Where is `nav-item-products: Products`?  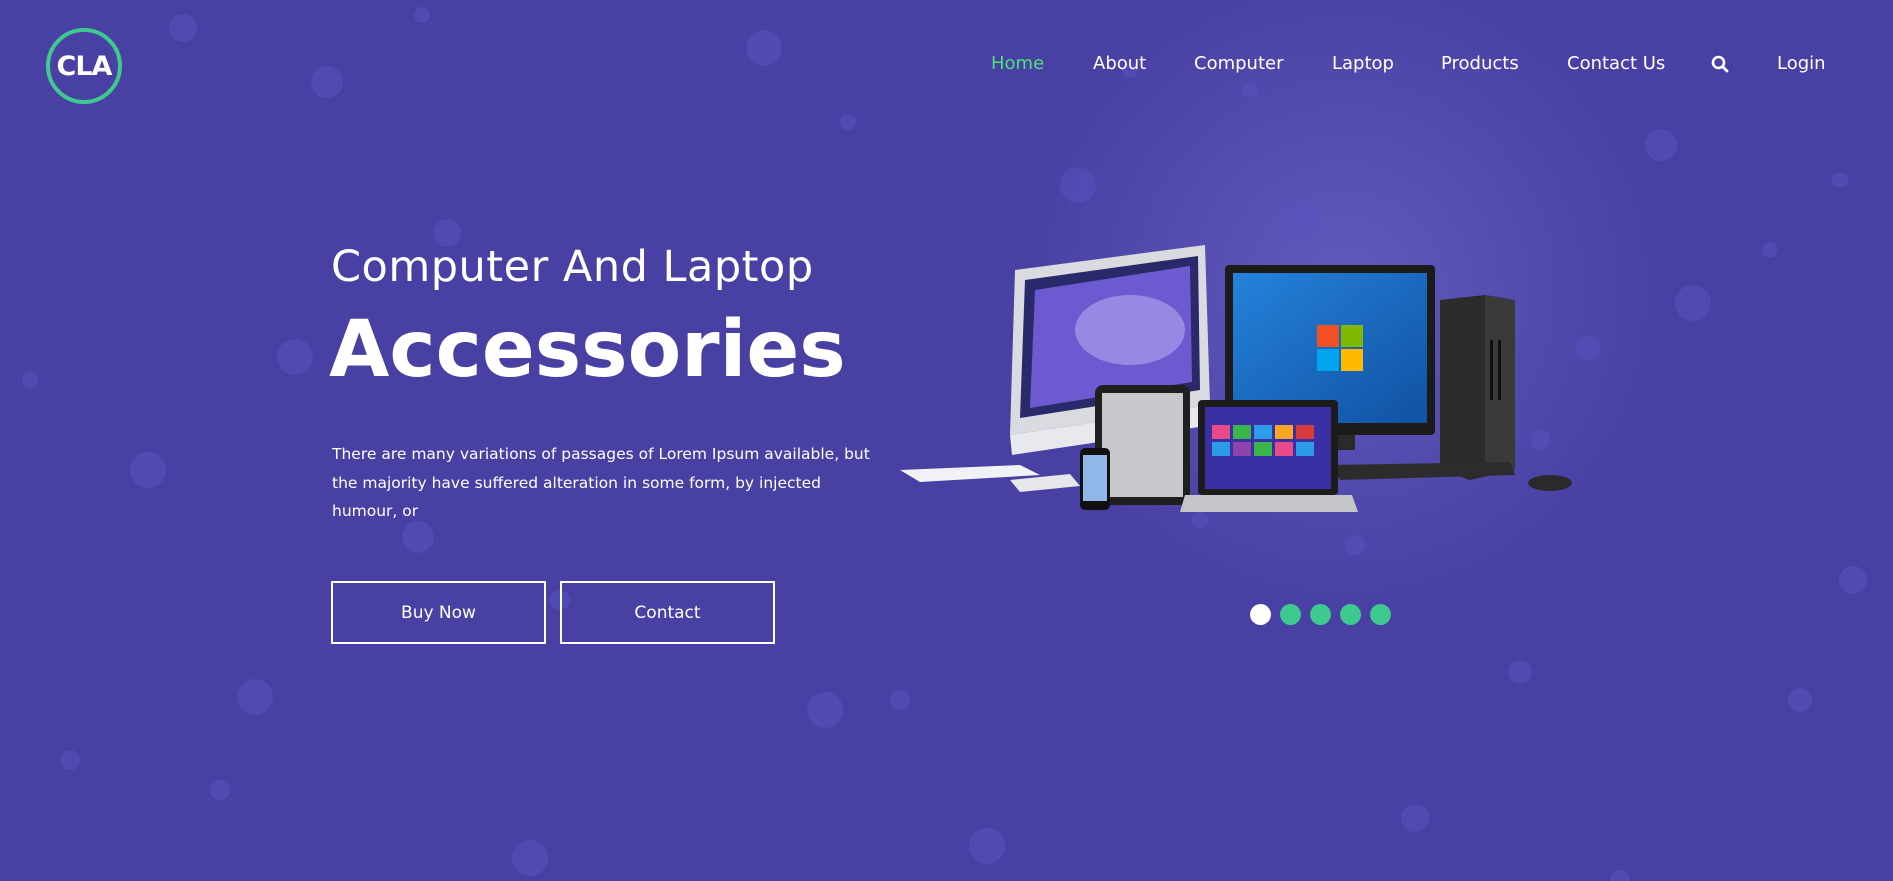
nav-item-products: Products is located at coordinates (1480, 63).